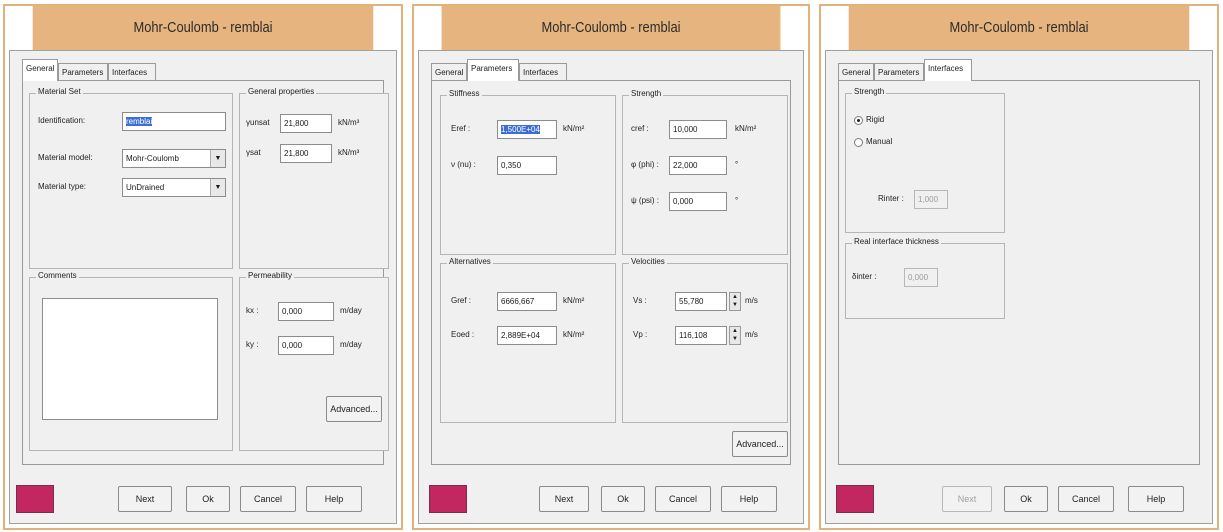  I want to click on eoed-label: Eoed :, so click(463, 334).